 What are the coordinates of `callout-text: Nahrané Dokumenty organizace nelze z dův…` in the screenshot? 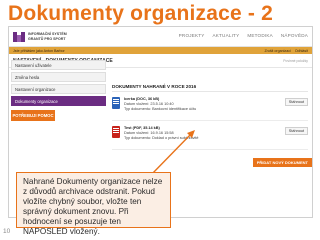 It's located at (93, 206).